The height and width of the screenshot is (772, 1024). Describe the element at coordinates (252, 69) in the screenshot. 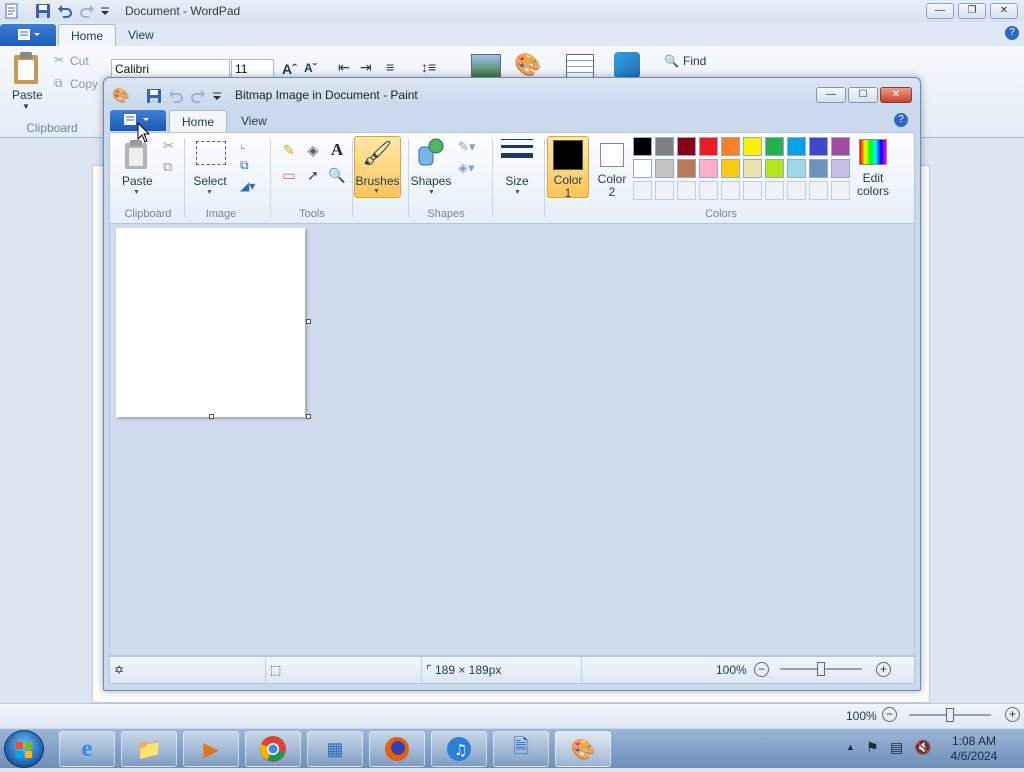

I see `font-size-select: 11` at that location.